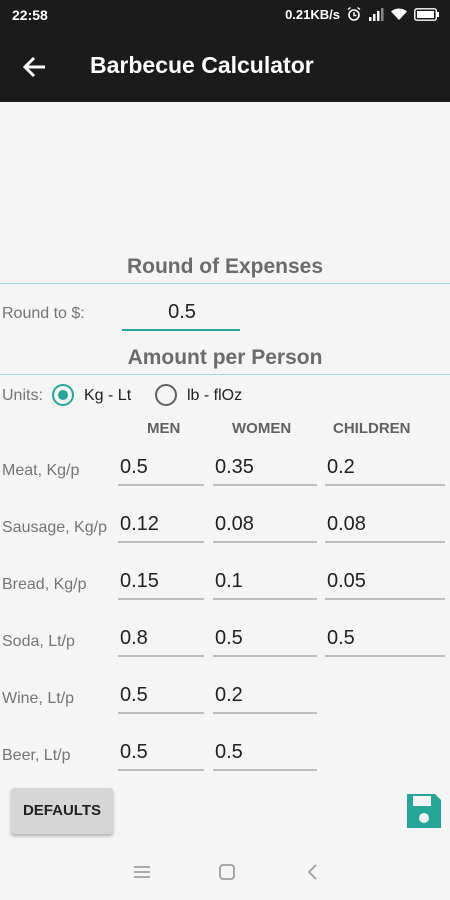  What do you see at coordinates (161, 640) in the screenshot?
I see `soda-men-input: 0.8` at bounding box center [161, 640].